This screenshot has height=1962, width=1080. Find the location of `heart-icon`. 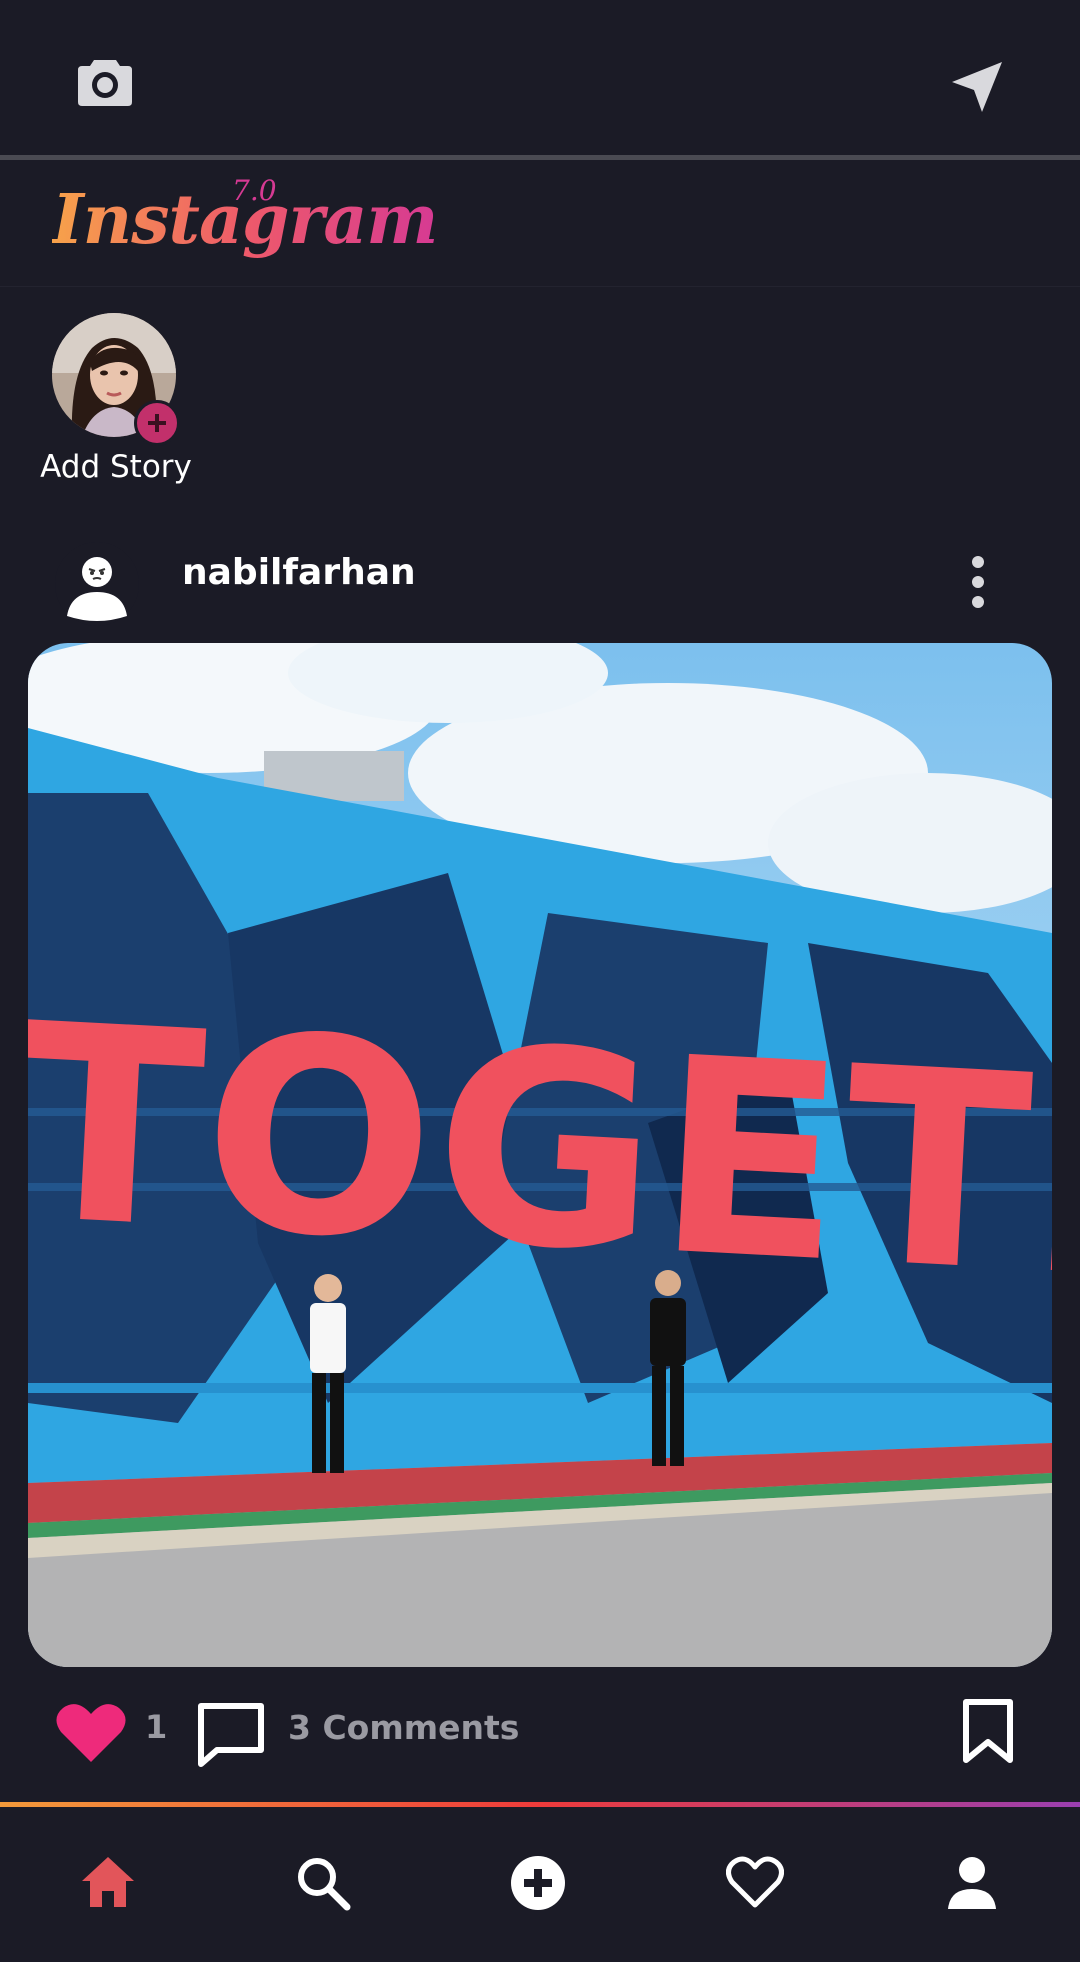

heart-icon is located at coordinates (755, 1882).